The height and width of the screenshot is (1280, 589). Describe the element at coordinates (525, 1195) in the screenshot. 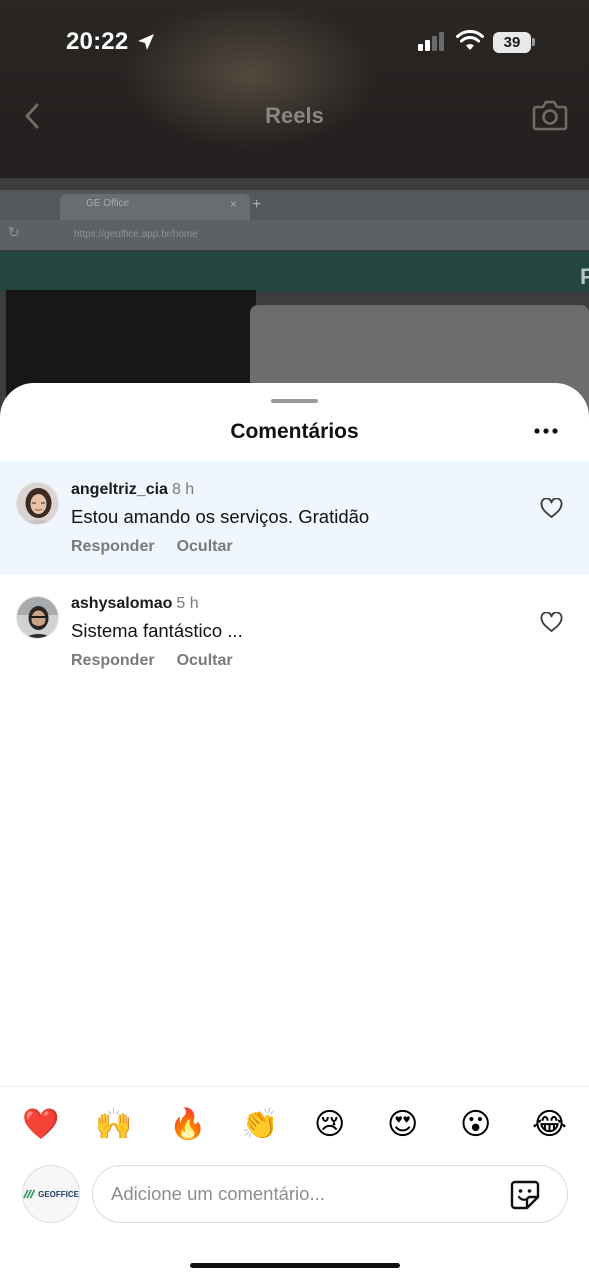

I see `sticker-icon` at that location.